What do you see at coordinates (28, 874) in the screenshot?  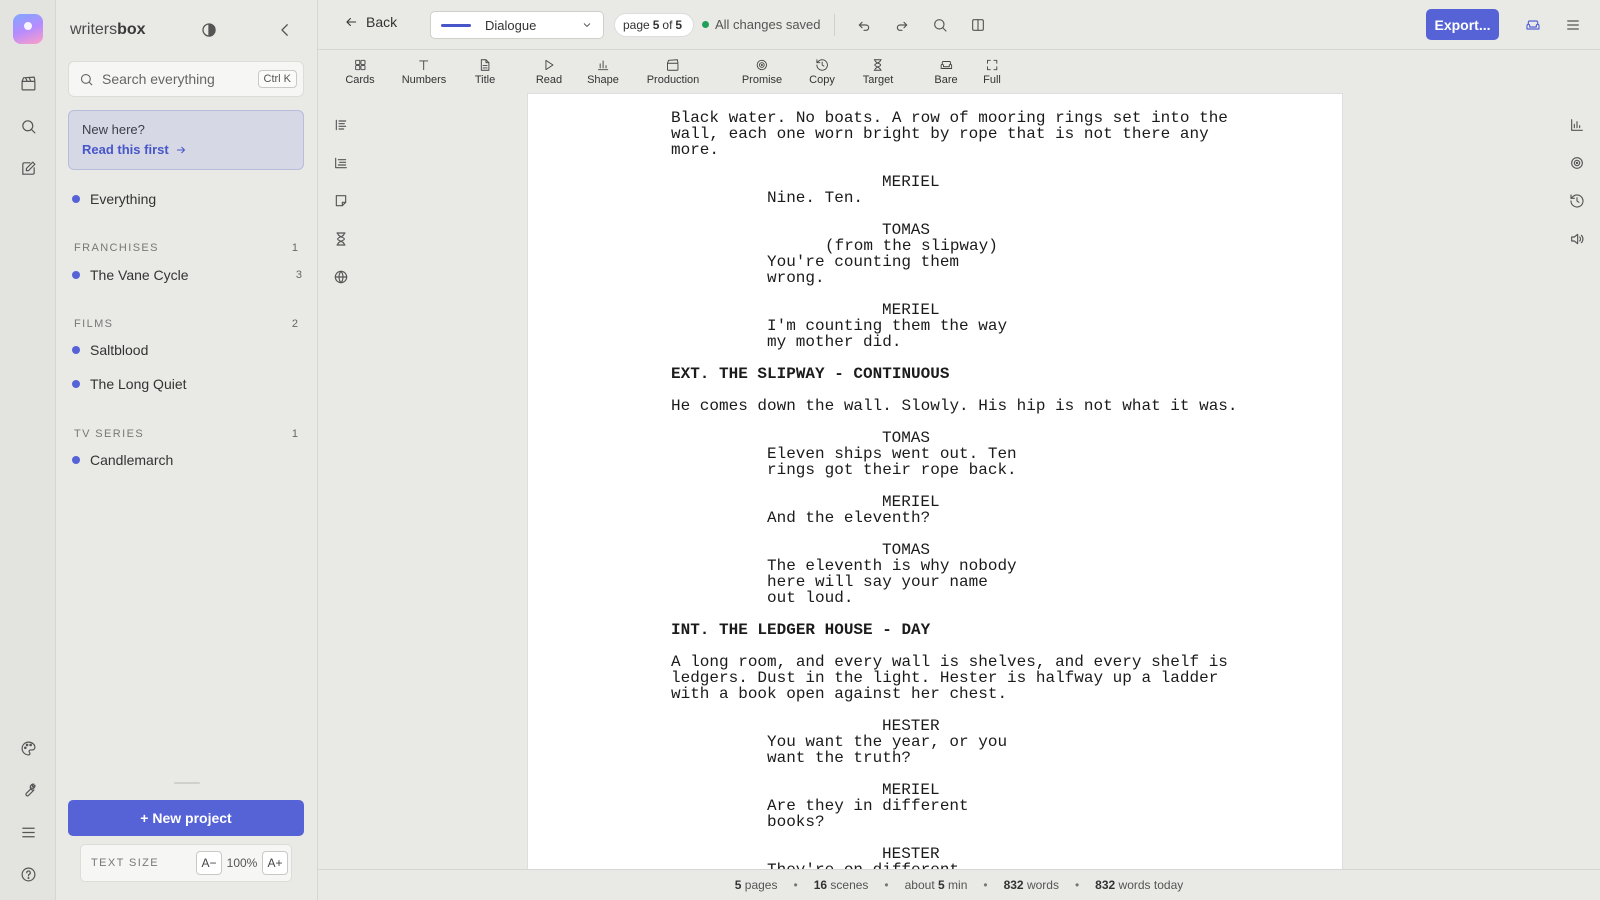 I see `help-icon` at bounding box center [28, 874].